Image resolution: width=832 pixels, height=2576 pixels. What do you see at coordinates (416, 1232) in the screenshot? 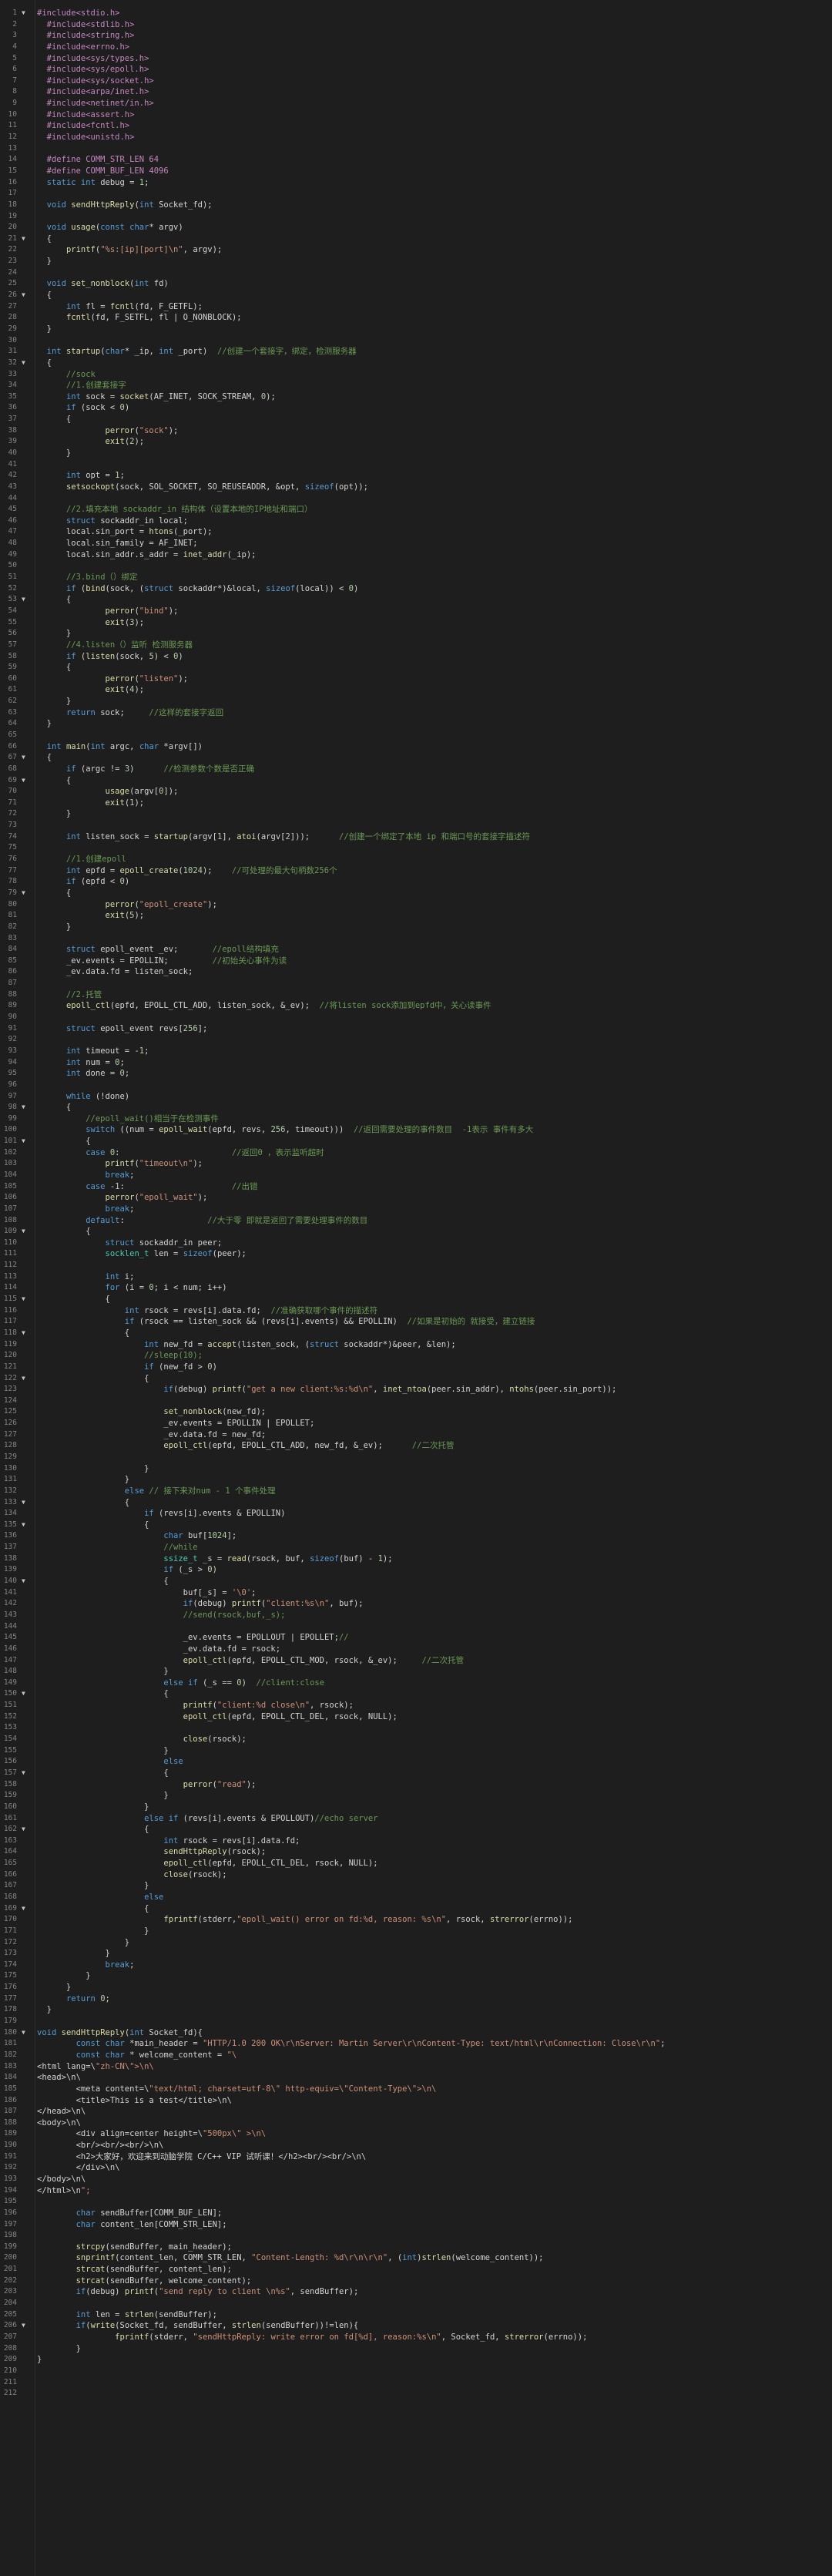
I see `code-line: 109 ▼ {` at bounding box center [416, 1232].